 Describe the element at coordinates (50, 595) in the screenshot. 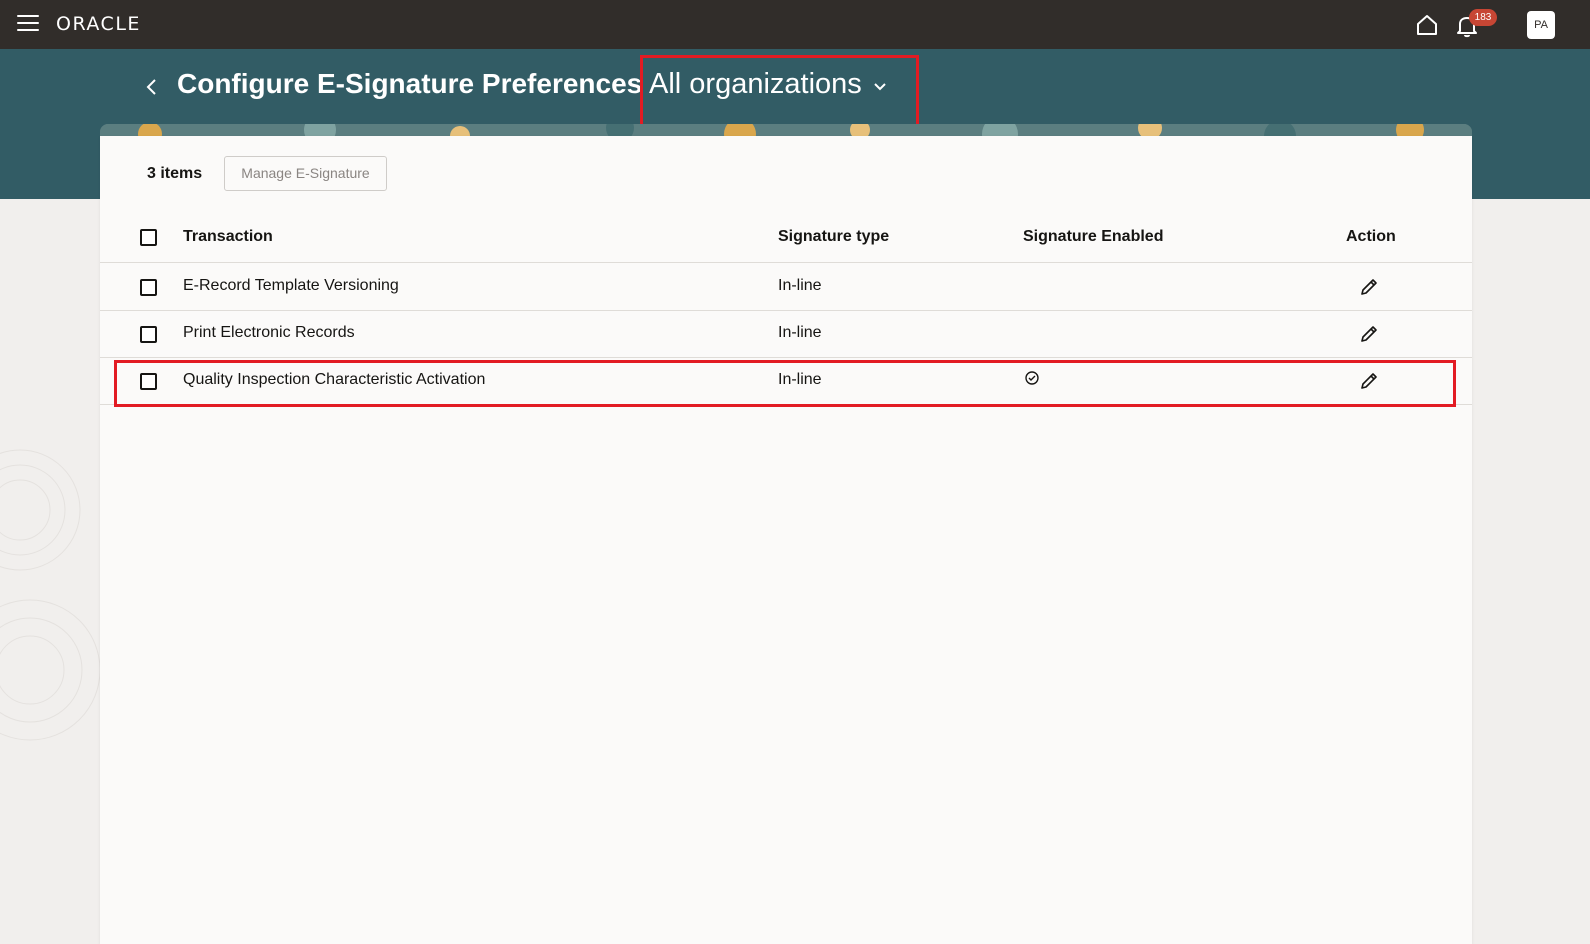

I see `background-pattern` at that location.